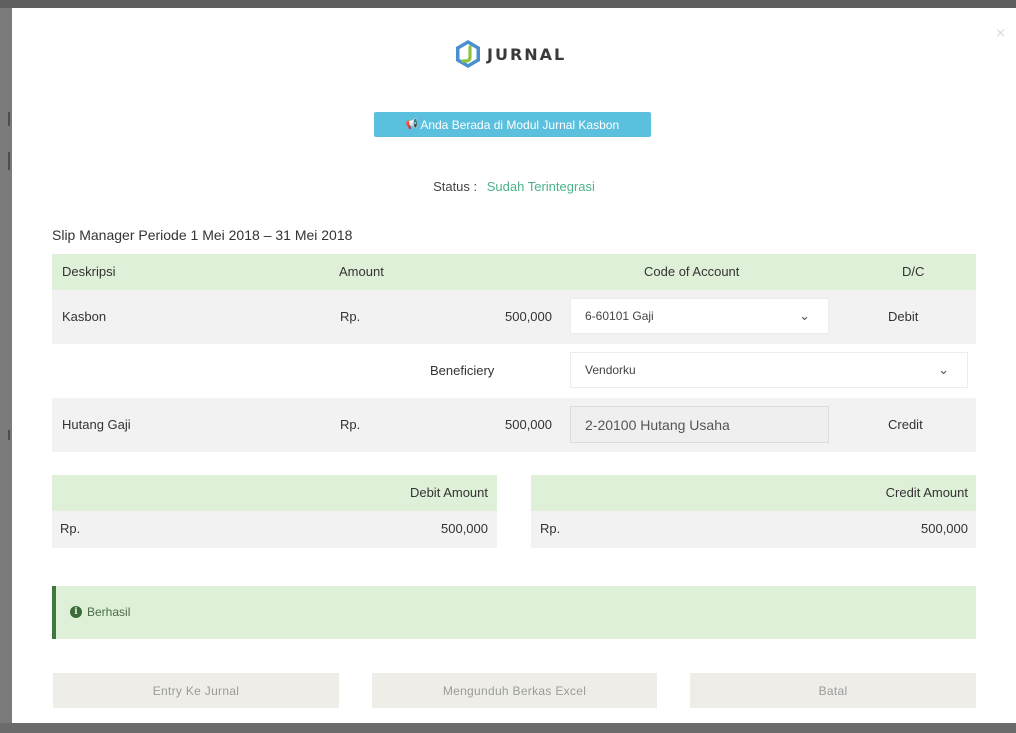 The width and height of the screenshot is (1016, 733). I want to click on jurnal-logo: JURNAL, so click(510, 54).